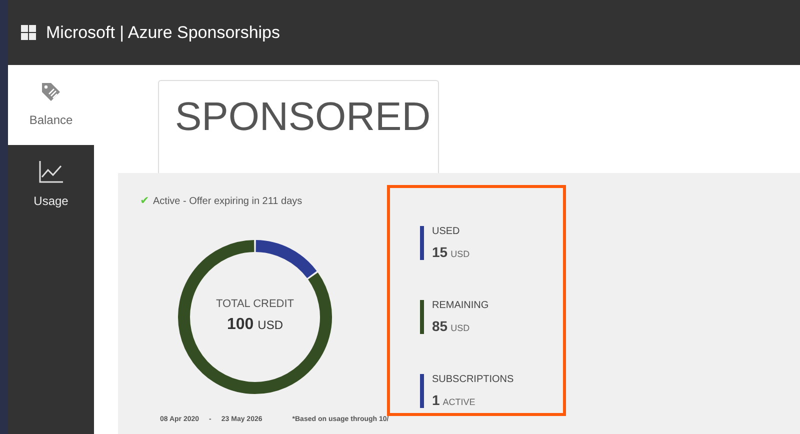 This screenshot has width=800, height=434. Describe the element at coordinates (271, 325) in the screenshot. I see `currency-unit: USD` at that location.